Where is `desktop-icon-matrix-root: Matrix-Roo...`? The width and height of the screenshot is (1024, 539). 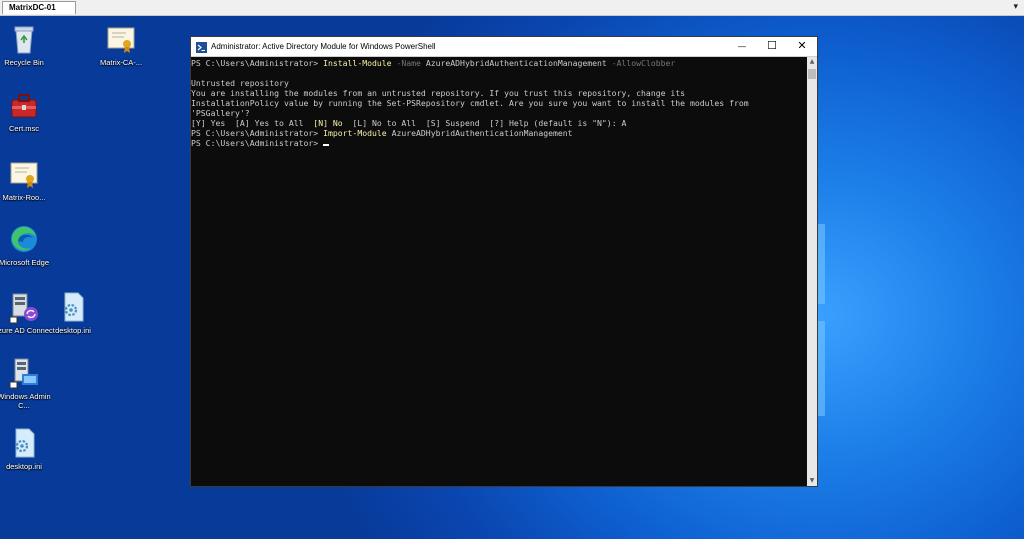
desktop-icon-matrix-root: Matrix-Roo... is located at coordinates (27, 179).